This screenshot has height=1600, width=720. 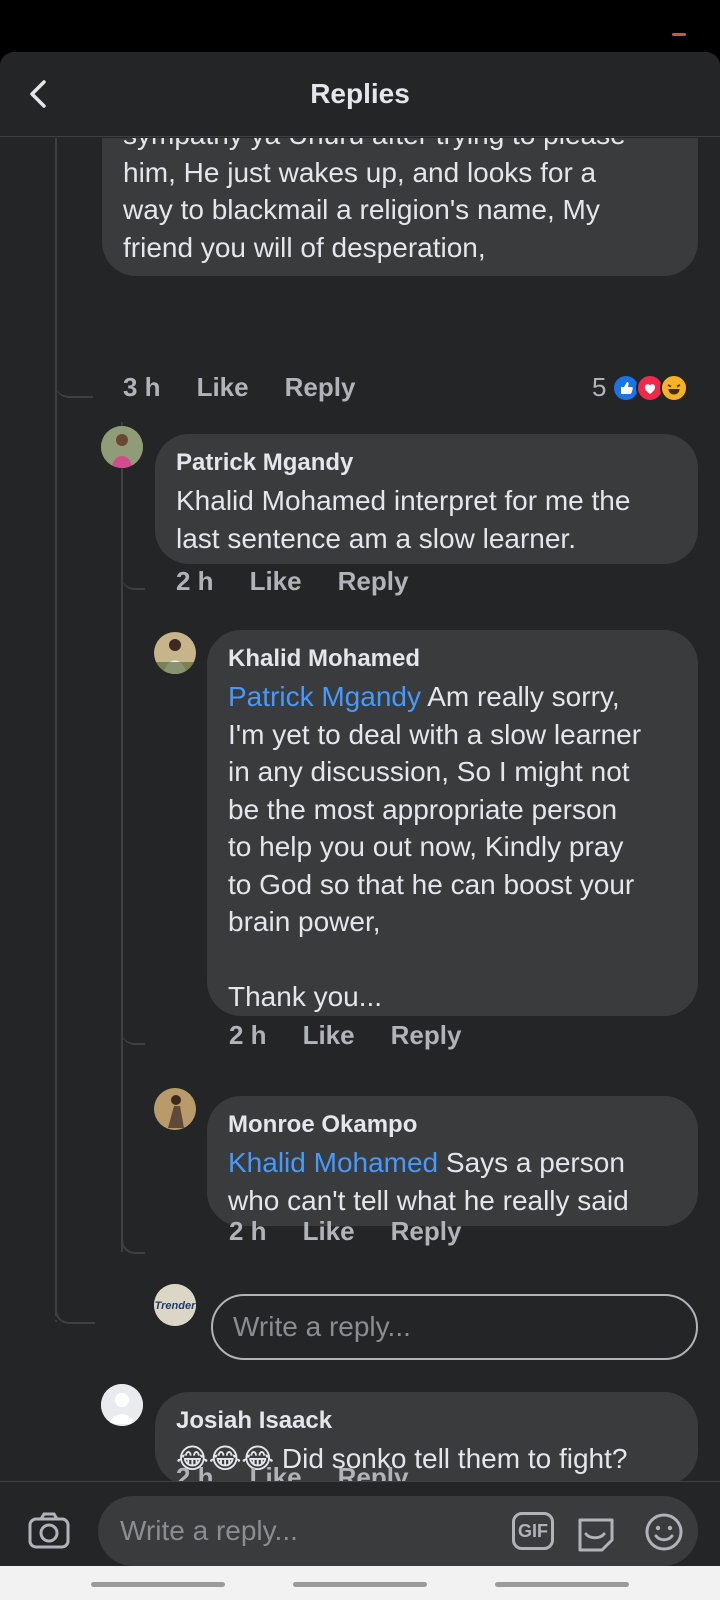 I want to click on status-indicator, so click(x=679, y=34).